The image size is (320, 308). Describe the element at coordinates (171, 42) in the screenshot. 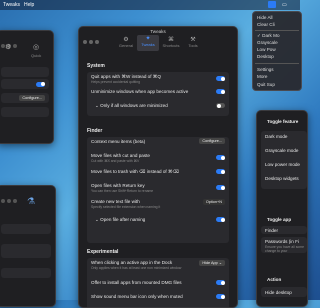

I see `tab-shortcuts: ⌘ Shortcuts` at that location.